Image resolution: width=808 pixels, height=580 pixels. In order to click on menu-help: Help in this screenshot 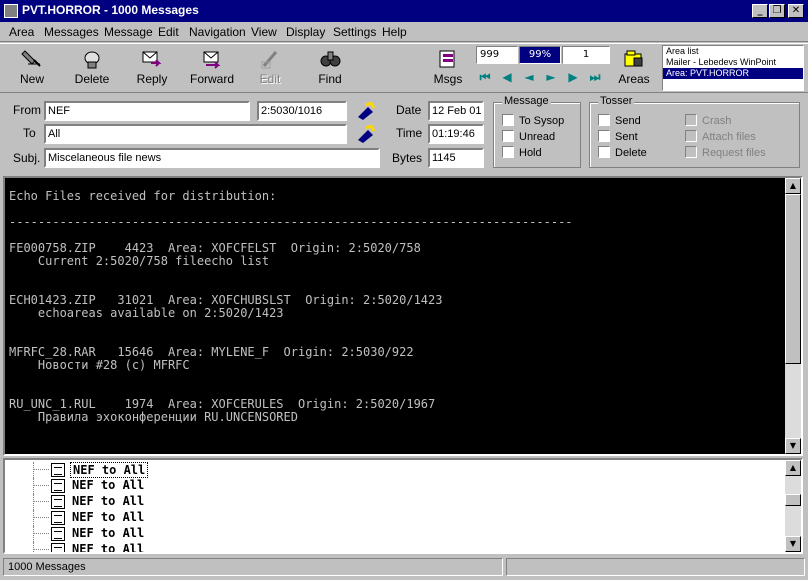, I will do `click(394, 32)`.